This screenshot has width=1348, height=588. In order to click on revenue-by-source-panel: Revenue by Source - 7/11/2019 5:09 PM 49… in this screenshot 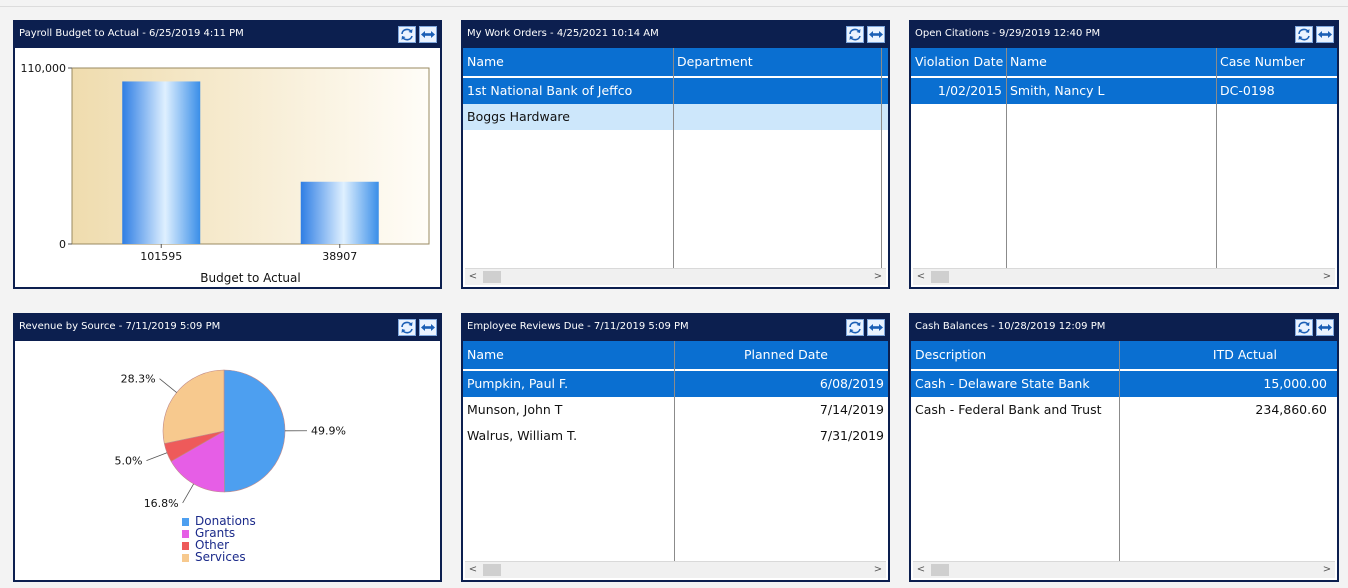, I will do `click(227, 447)`.